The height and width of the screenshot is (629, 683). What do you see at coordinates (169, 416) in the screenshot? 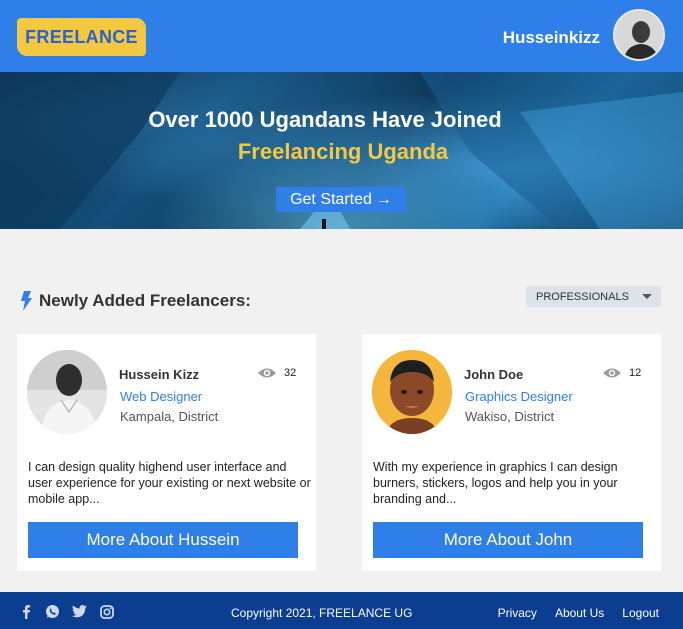
I see `freelancer-location: Kampala, District` at bounding box center [169, 416].